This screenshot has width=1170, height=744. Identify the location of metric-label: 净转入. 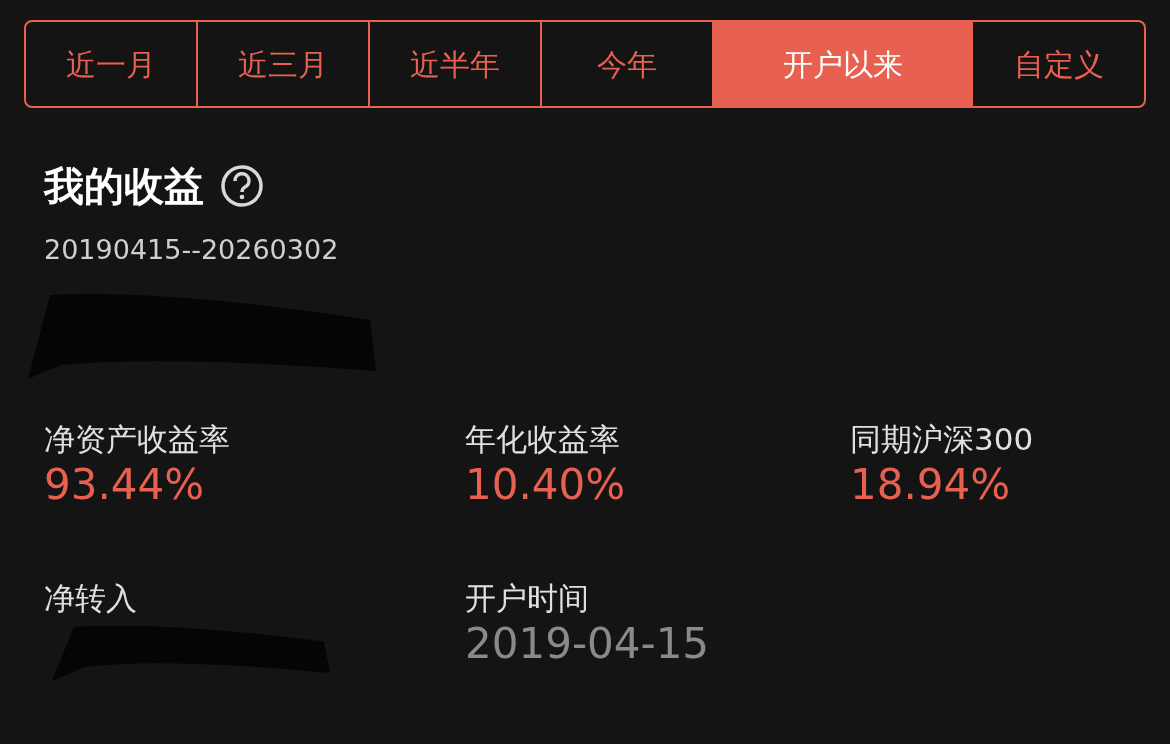
(91, 599).